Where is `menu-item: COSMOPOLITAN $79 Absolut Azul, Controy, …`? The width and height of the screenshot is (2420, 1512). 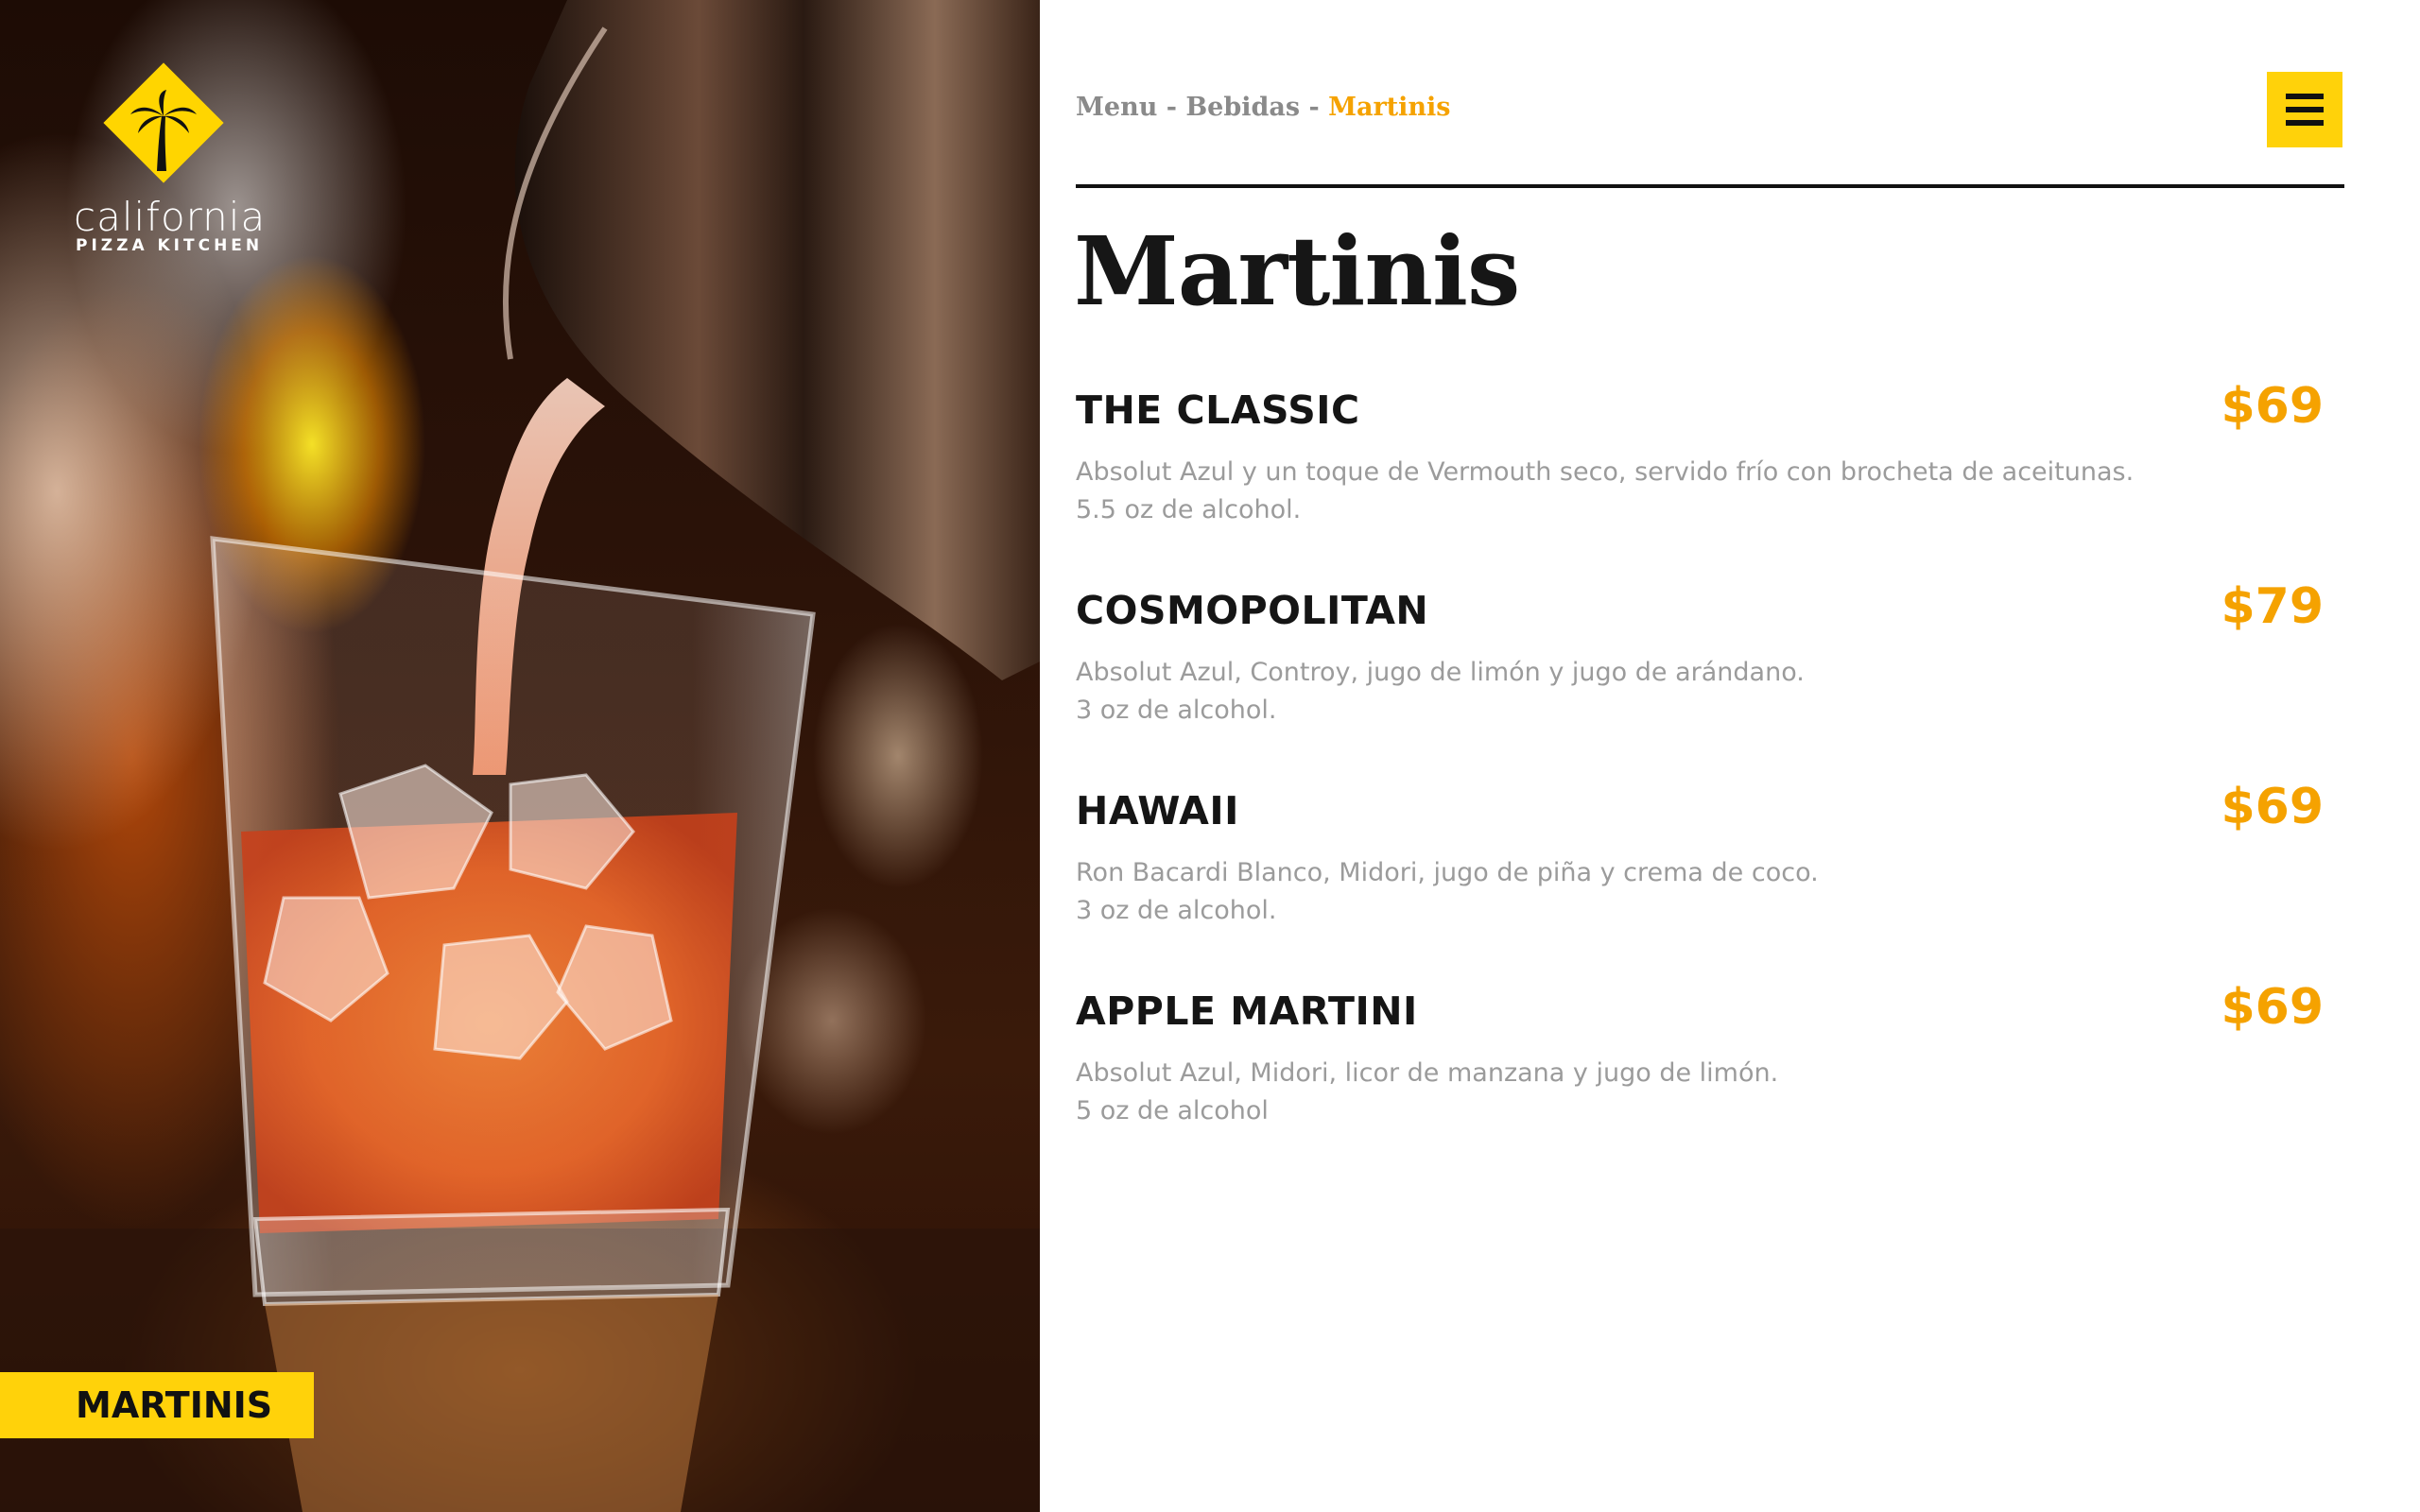 menu-item: COSMOPOLITAN $79 Absolut Azul, Controy, … is located at coordinates (1700, 668).